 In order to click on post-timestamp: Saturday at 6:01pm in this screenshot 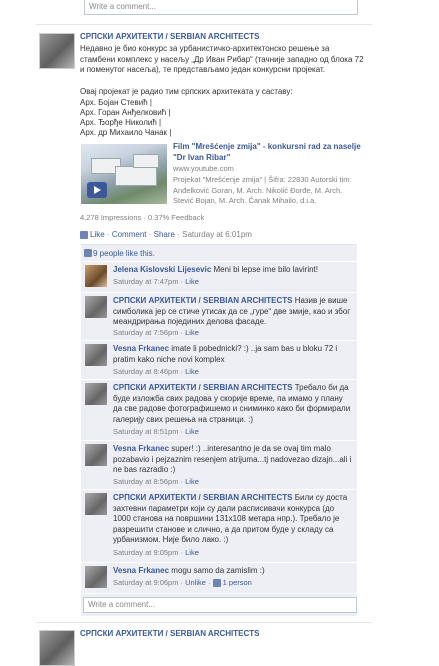, I will do `click(217, 234)`.